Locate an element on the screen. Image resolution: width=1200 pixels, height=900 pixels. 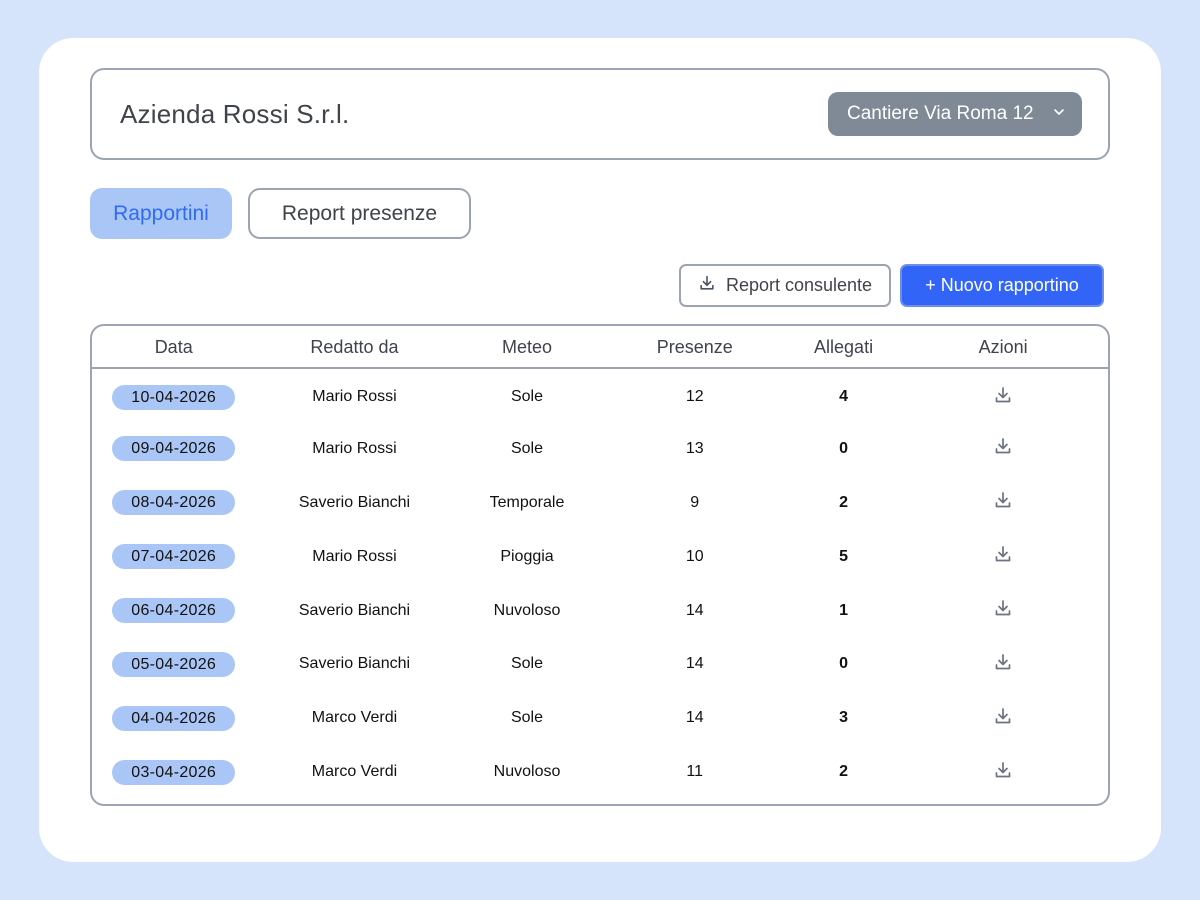
column-header-presenze: Presenze is located at coordinates (694, 347).